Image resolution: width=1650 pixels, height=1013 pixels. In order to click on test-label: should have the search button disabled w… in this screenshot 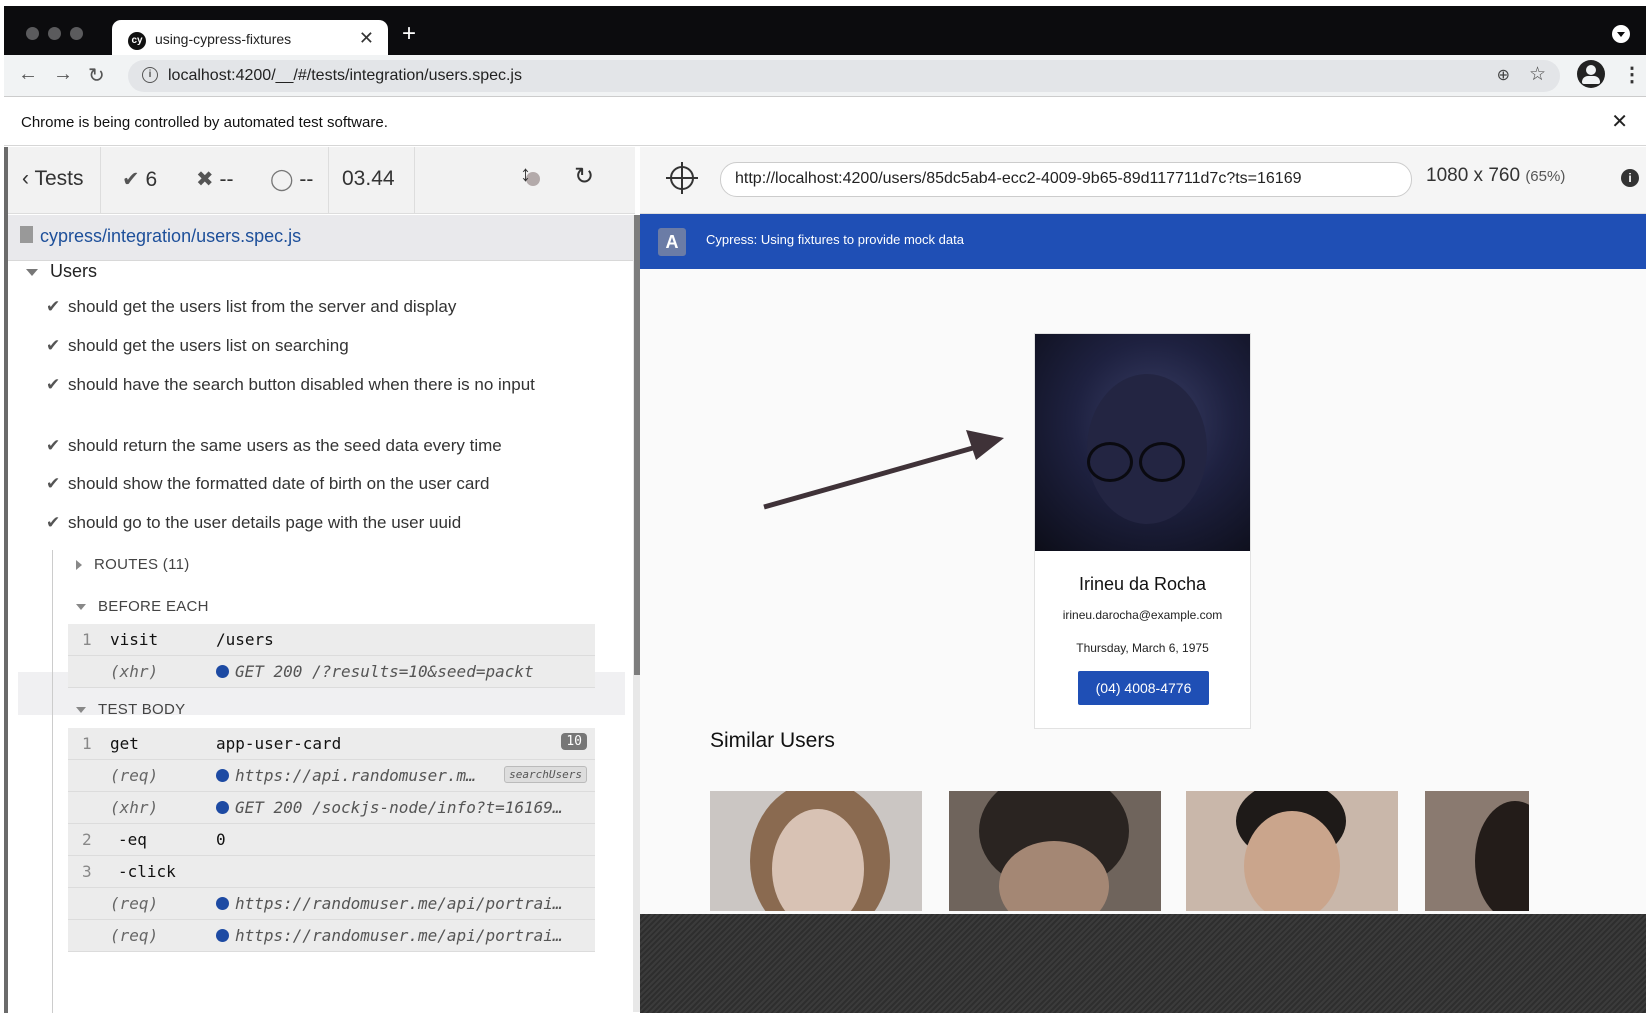, I will do `click(301, 384)`.